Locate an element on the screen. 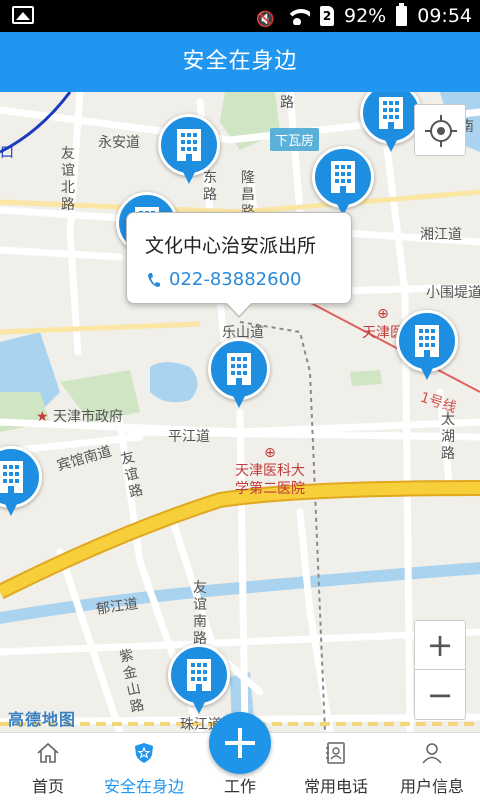 The image size is (480, 800). police-station-marker-selected is located at coordinates (239, 375).